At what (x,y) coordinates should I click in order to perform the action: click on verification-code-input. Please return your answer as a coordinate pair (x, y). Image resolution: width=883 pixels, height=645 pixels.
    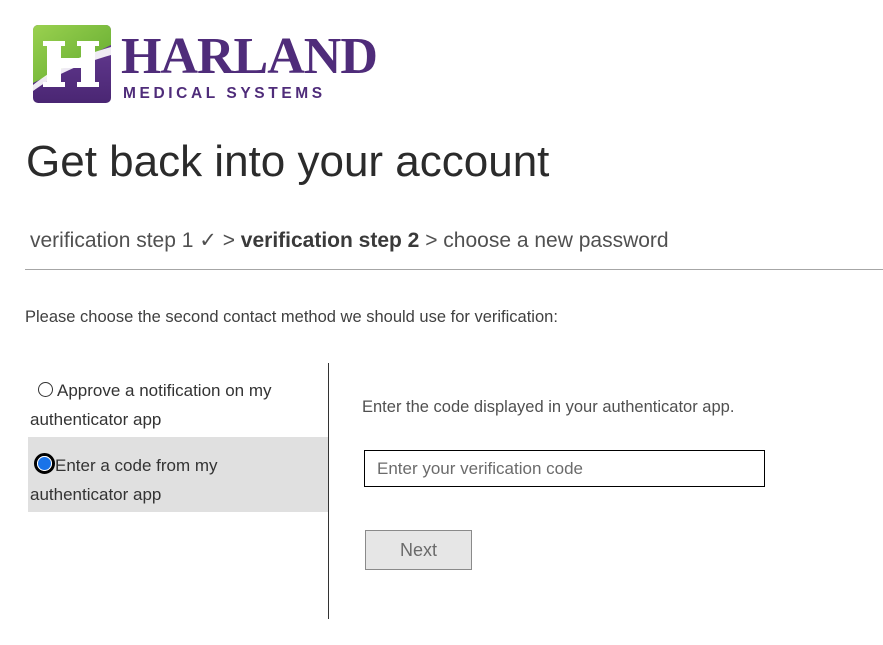
    Looking at the image, I should click on (564, 468).